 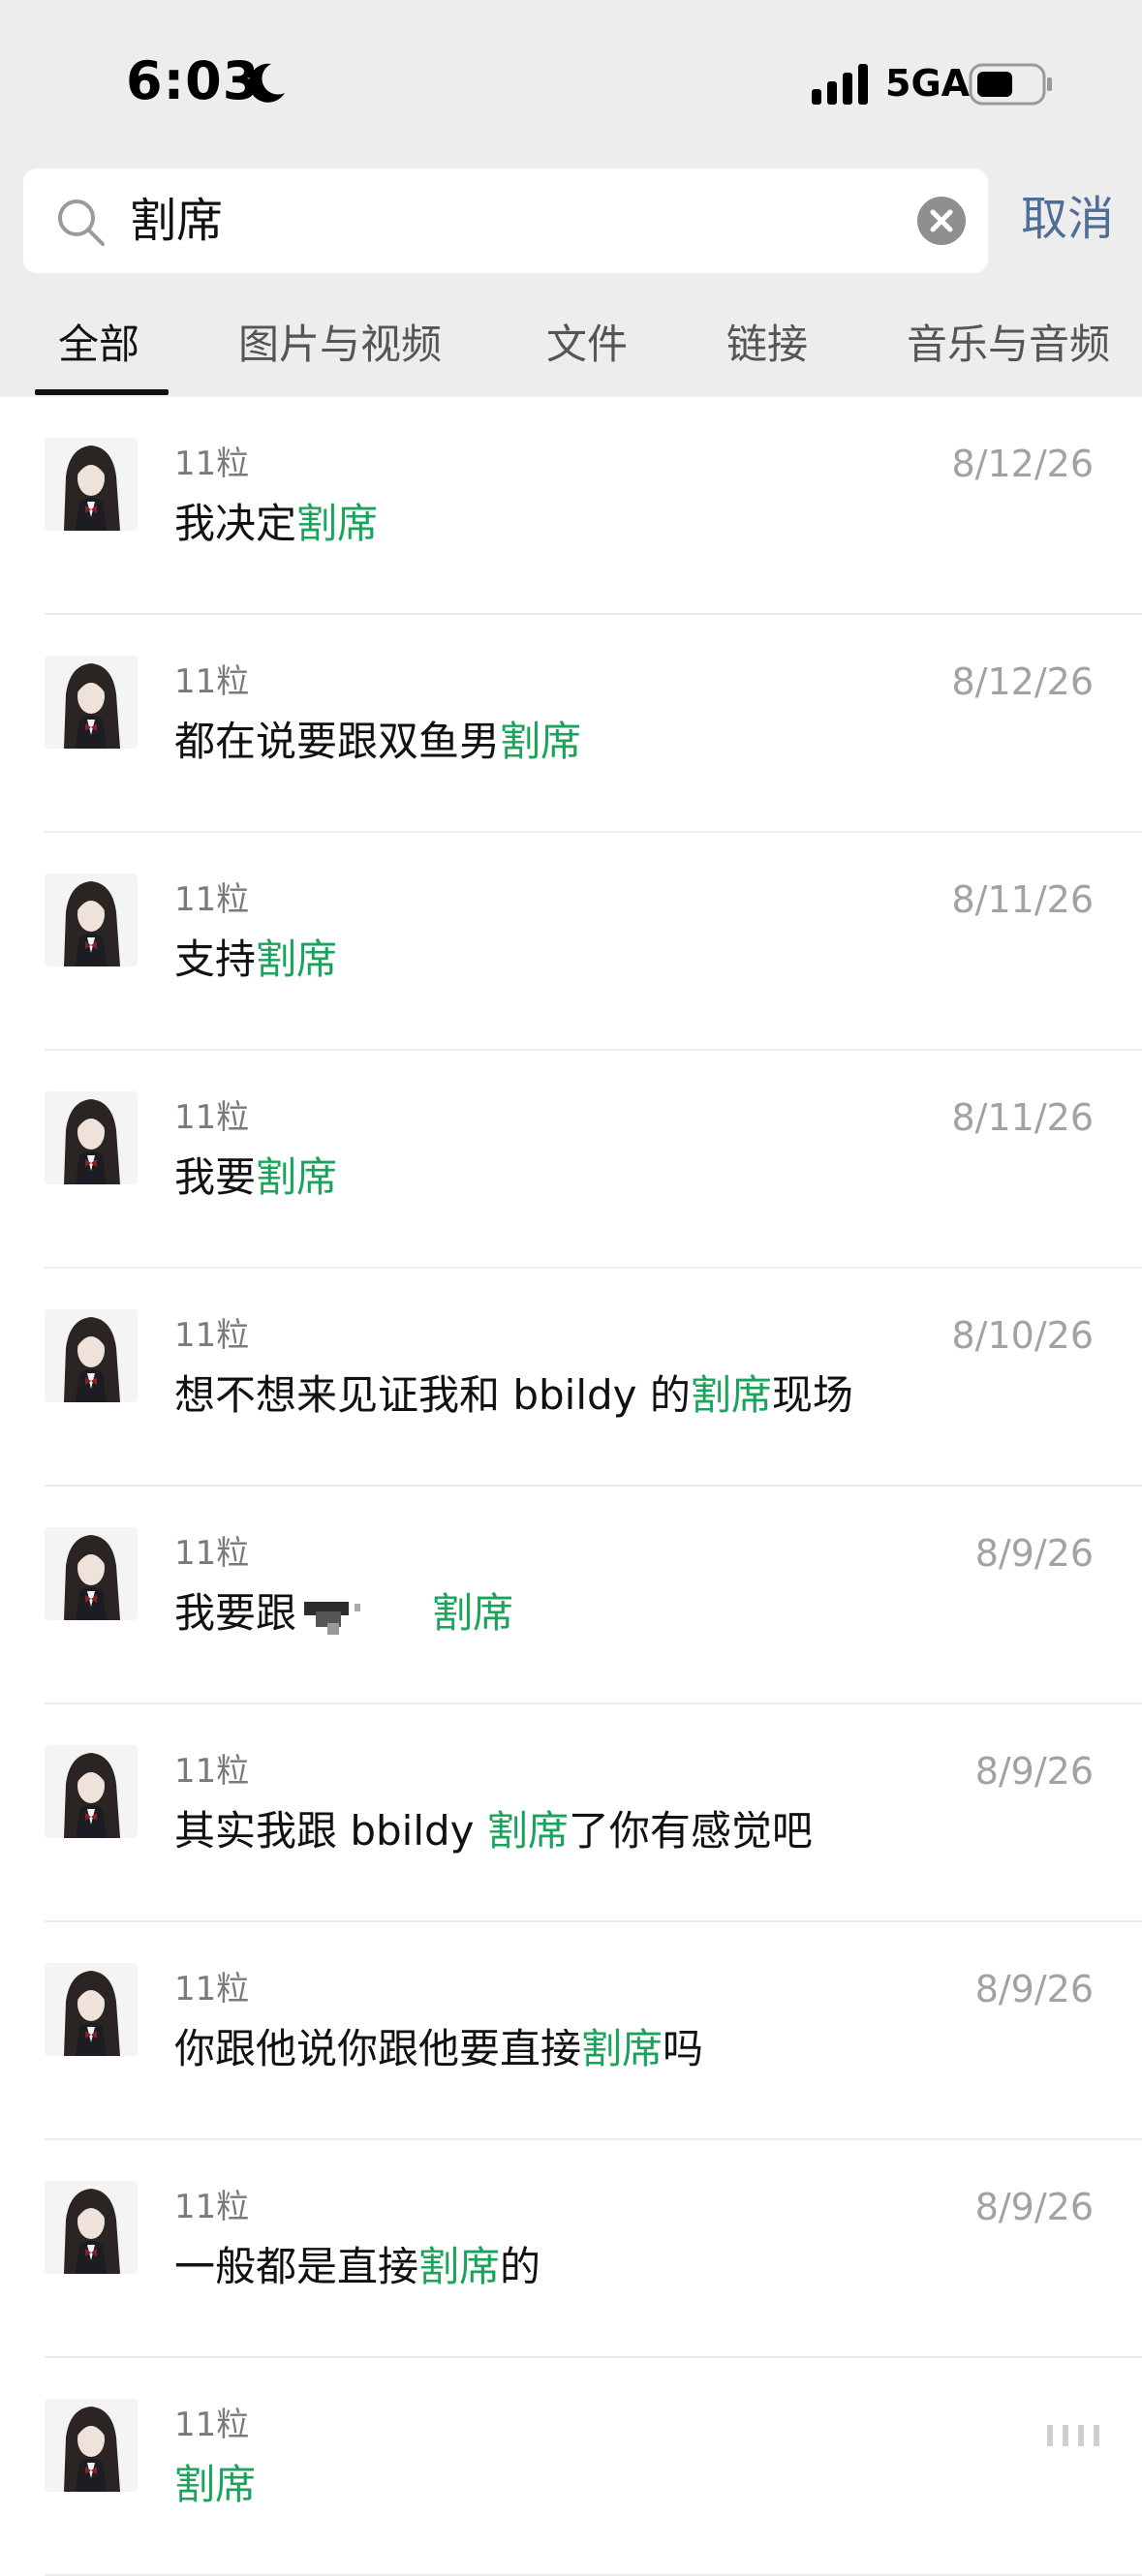 I want to click on message-text-before: 支持, so click(x=215, y=959).